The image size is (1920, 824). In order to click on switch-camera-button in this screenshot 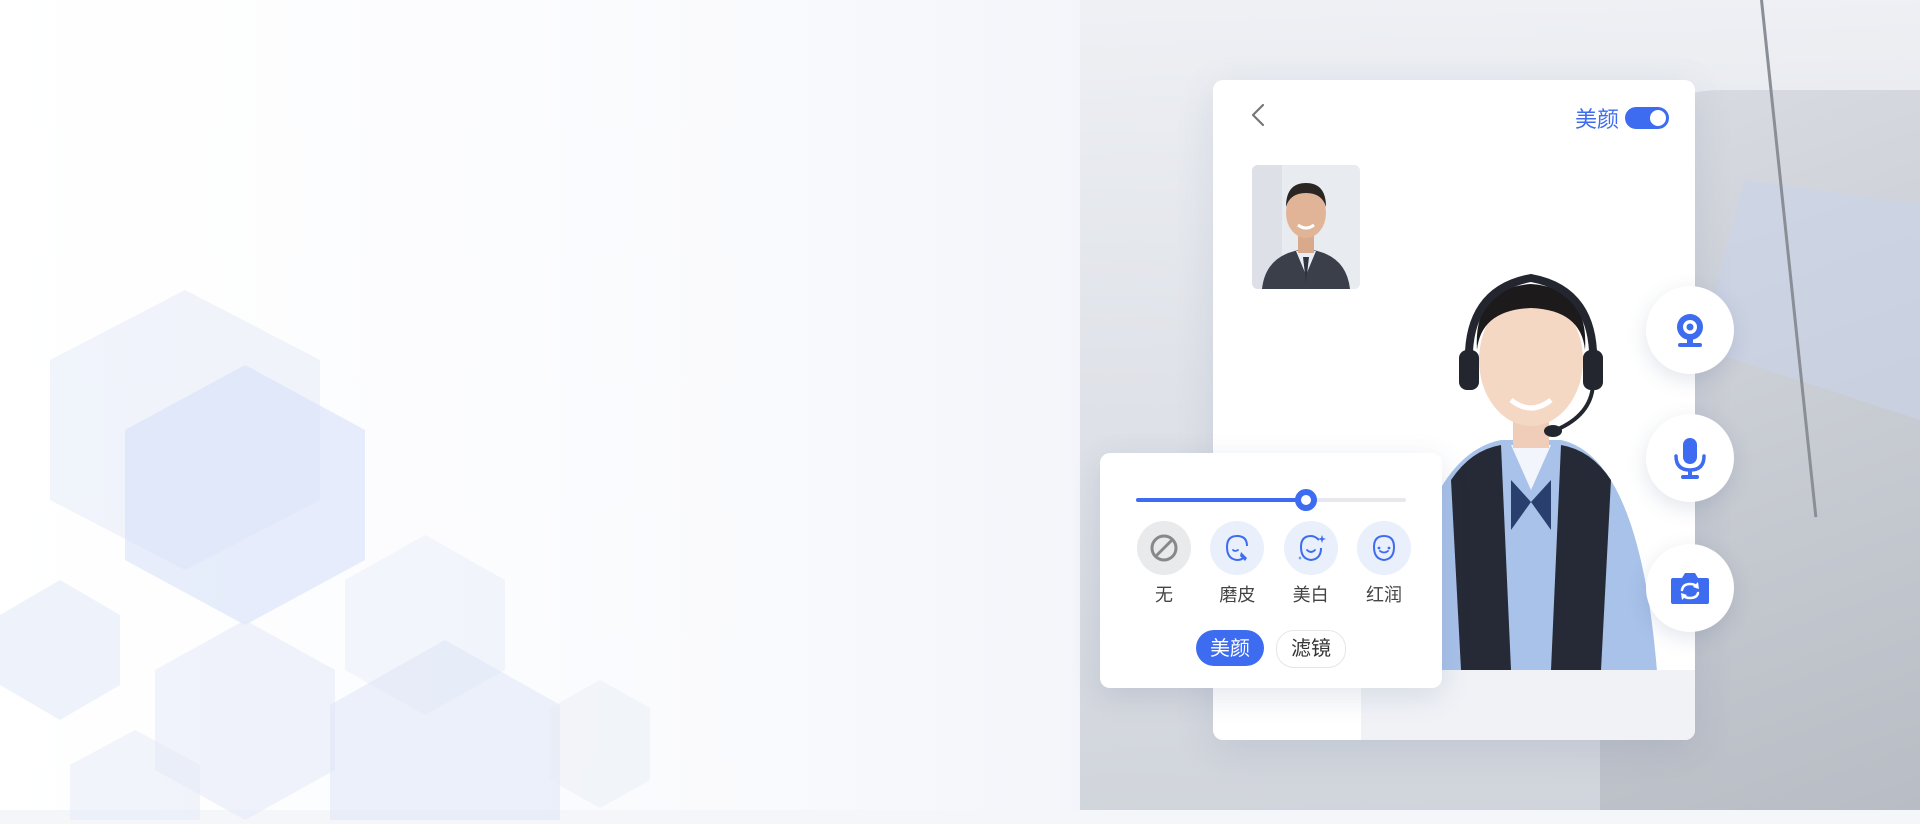, I will do `click(1690, 588)`.